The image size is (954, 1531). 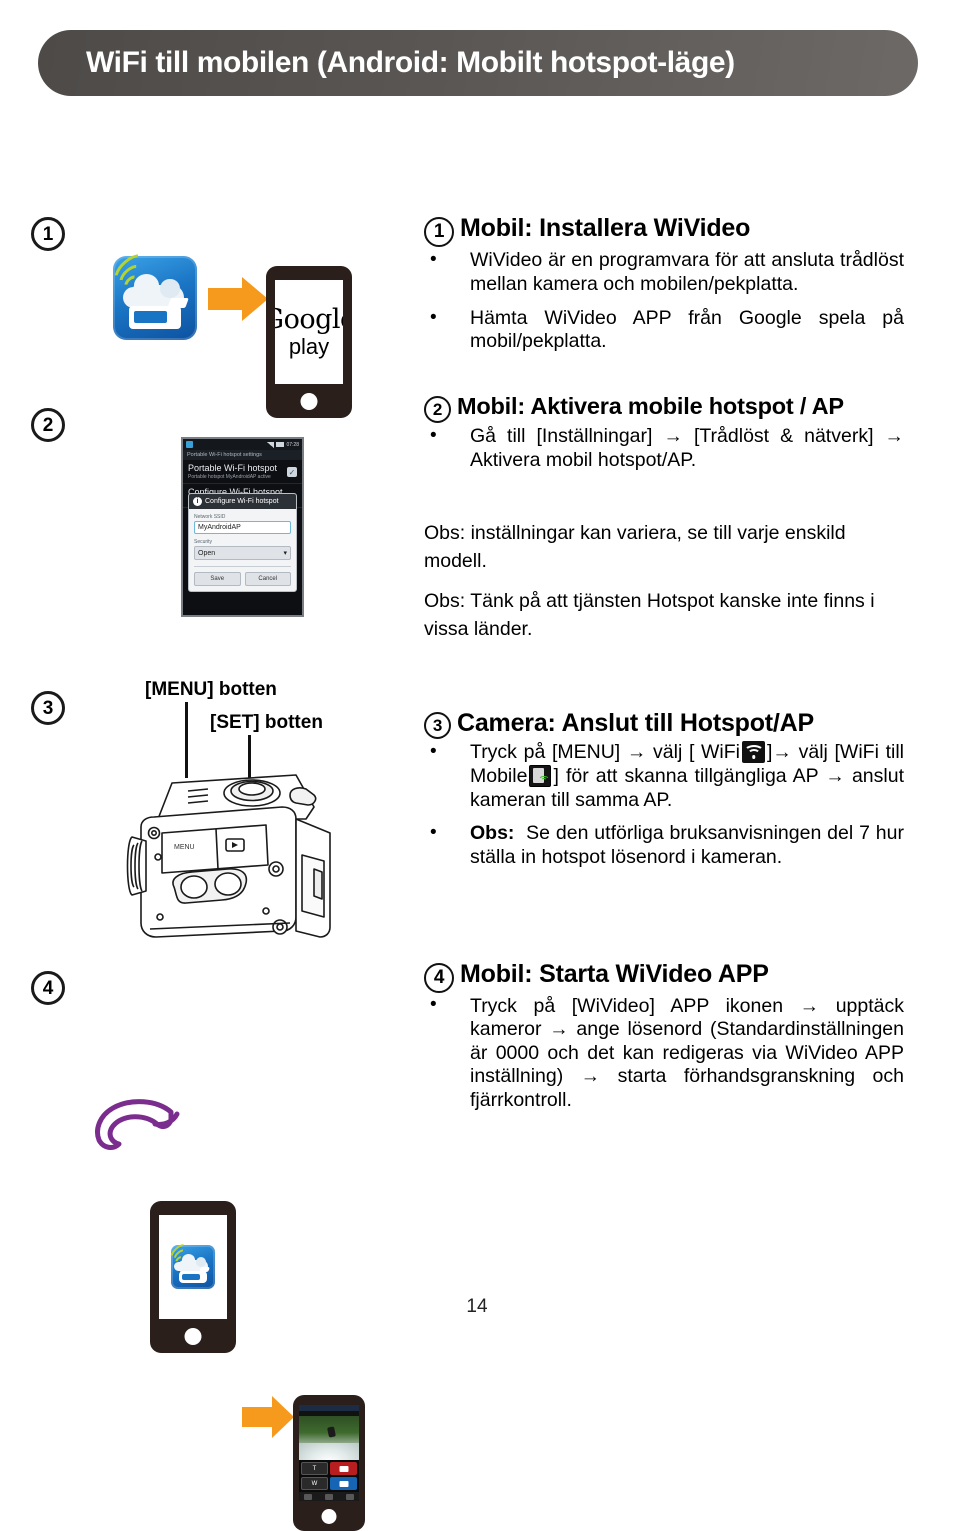 What do you see at coordinates (203, 542) in the screenshot?
I see `security-label: Security` at bounding box center [203, 542].